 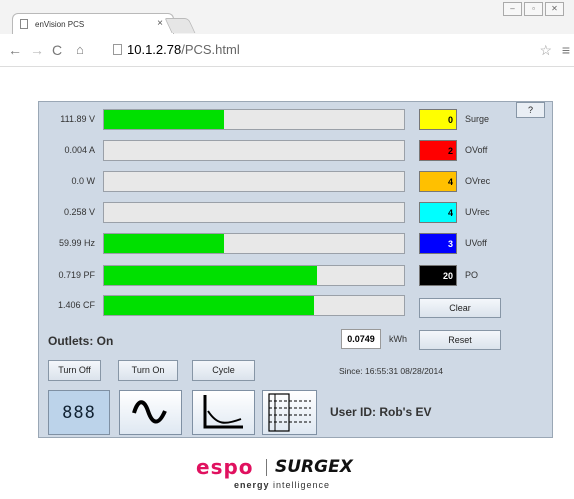 What do you see at coordinates (398, 339) in the screenshot?
I see `kwh-unit: kWh` at bounding box center [398, 339].